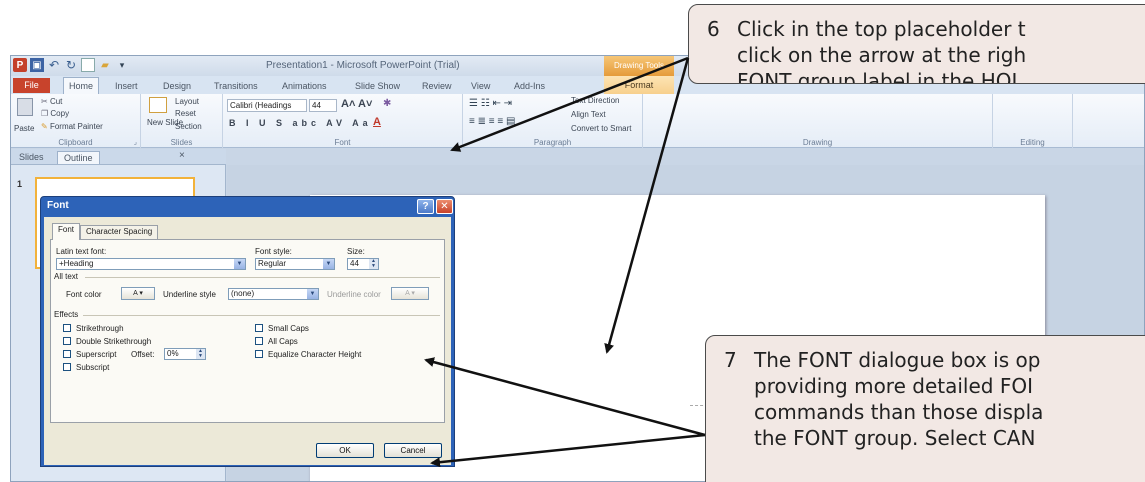 The image size is (1145, 482). Describe the element at coordinates (55, 113) in the screenshot. I see `copy-button: ❐ Copy` at that location.